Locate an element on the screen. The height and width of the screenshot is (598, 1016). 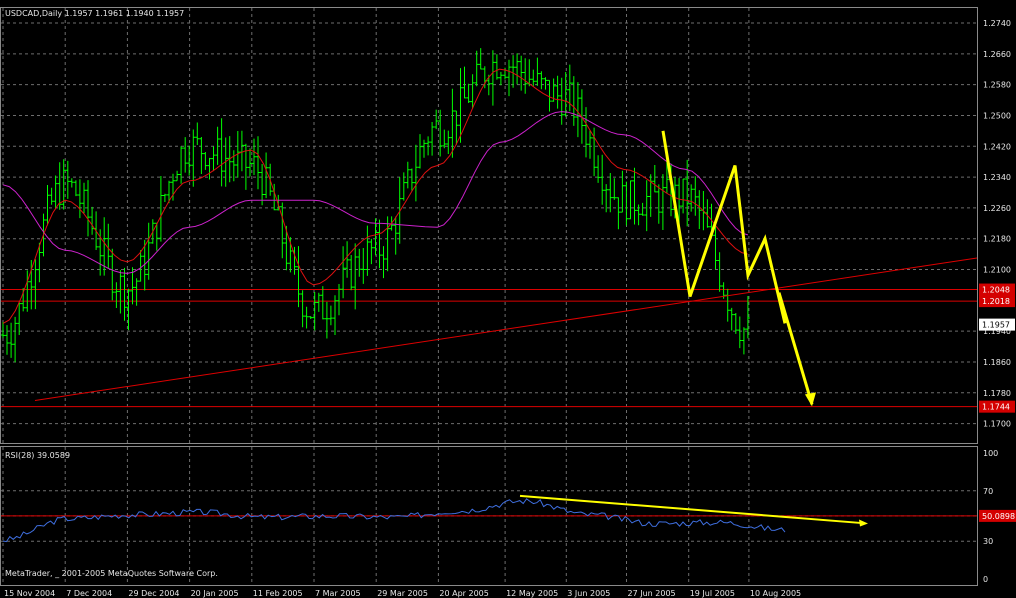
price-tick-label: 1.2660 is located at coordinates (997, 54).